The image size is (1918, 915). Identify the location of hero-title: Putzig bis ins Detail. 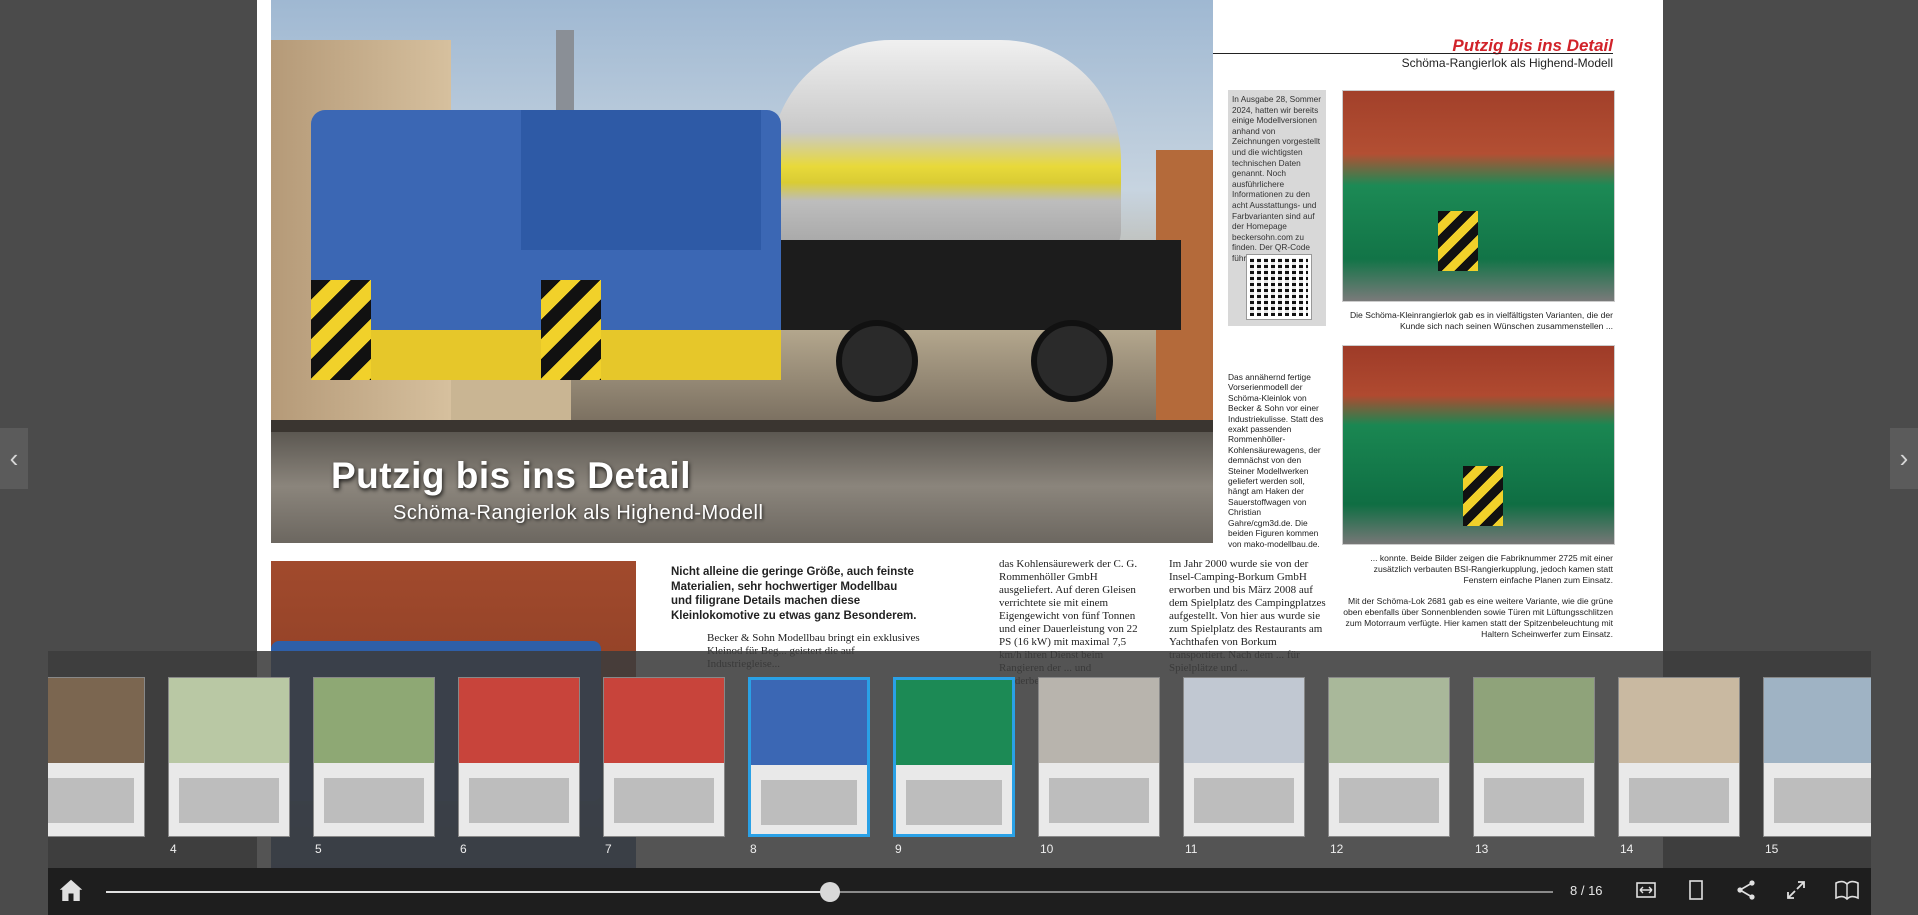
(511, 475).